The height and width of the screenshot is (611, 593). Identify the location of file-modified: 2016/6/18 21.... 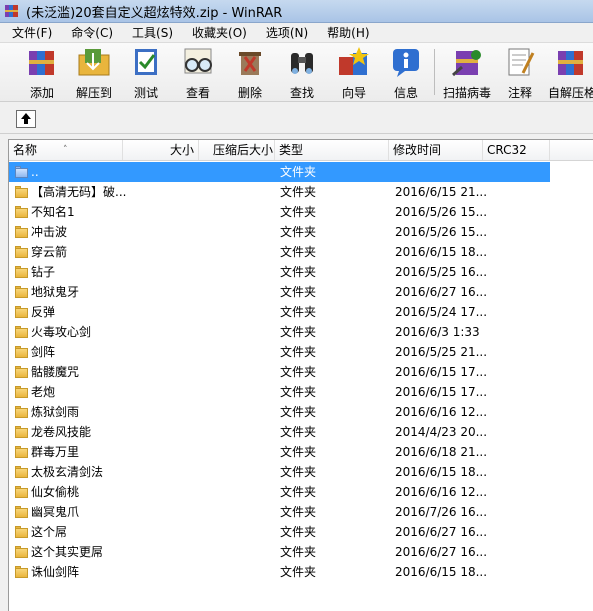
(441, 452).